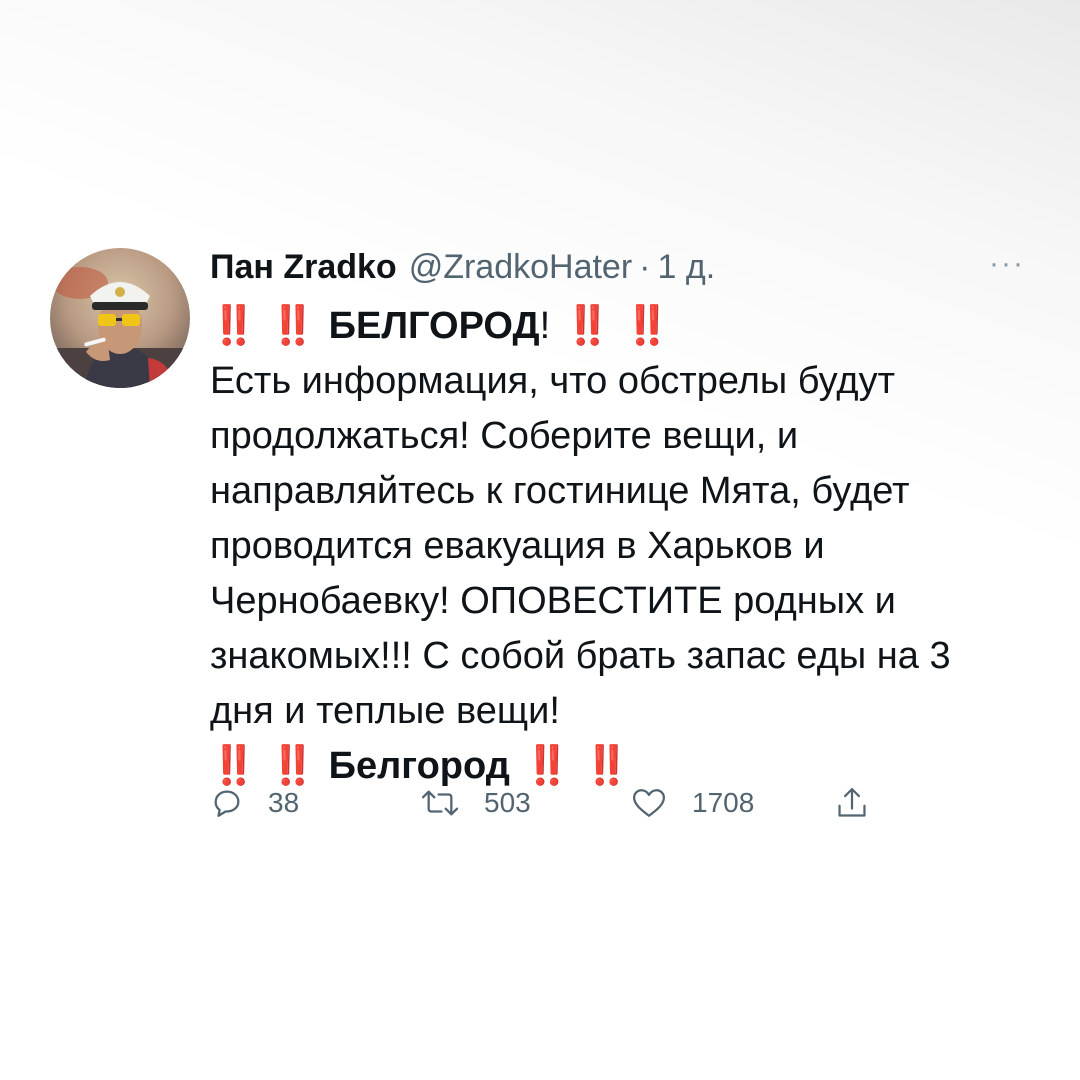 This screenshot has height=1080, width=1080. I want to click on like-button: 1708, so click(732, 803).